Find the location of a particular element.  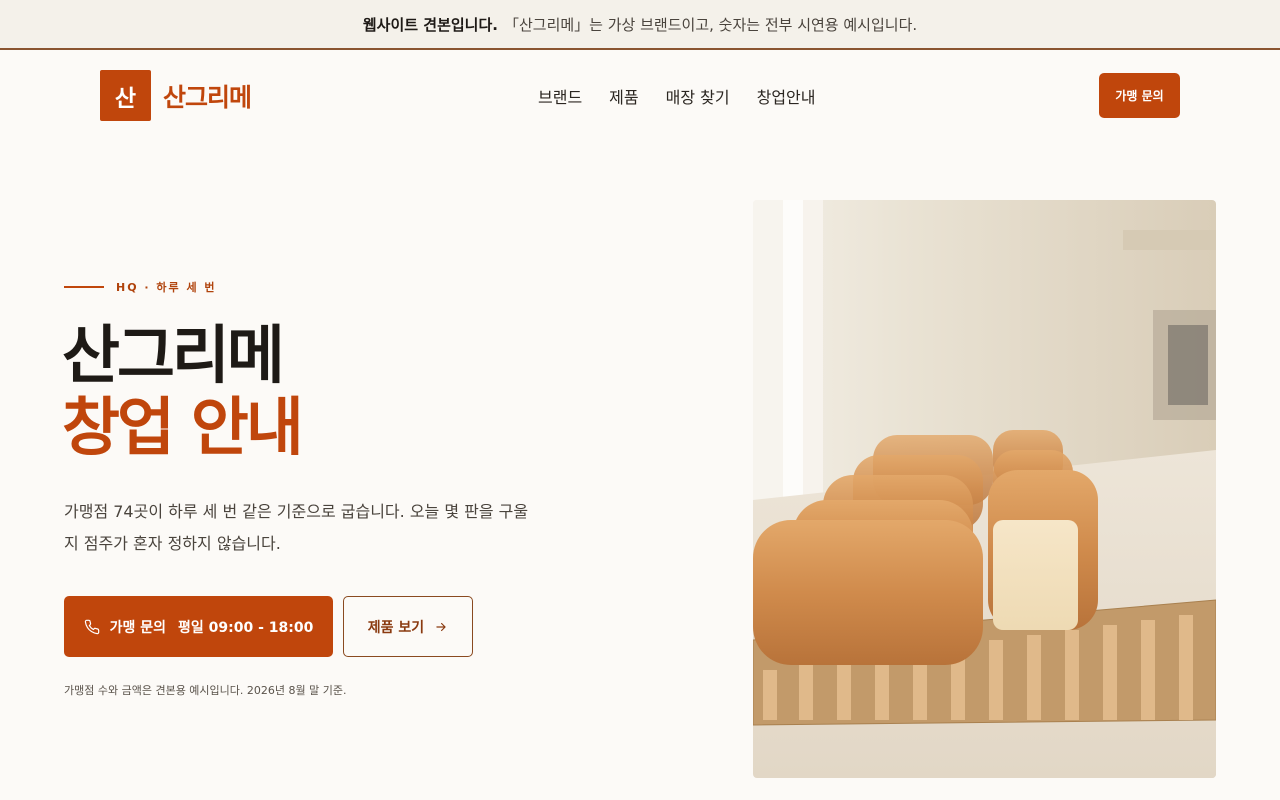

phone-icon is located at coordinates (91, 626).